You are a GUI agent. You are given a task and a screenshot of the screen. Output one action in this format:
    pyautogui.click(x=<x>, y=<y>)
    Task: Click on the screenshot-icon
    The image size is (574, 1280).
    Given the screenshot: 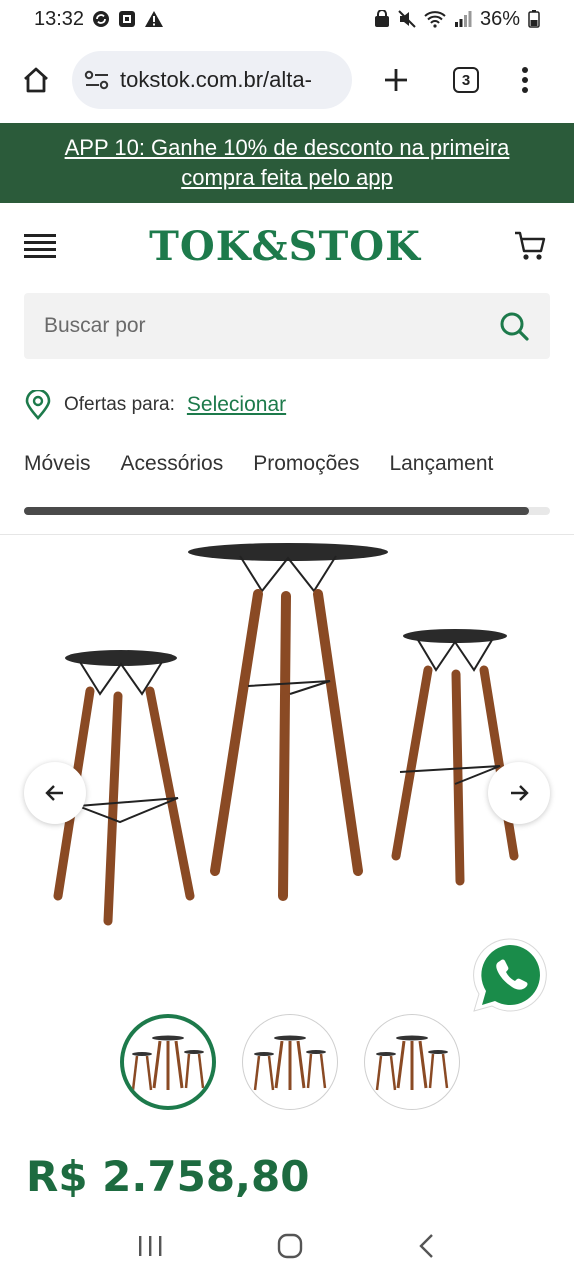 What is the action you would take?
    pyautogui.click(x=127, y=19)
    